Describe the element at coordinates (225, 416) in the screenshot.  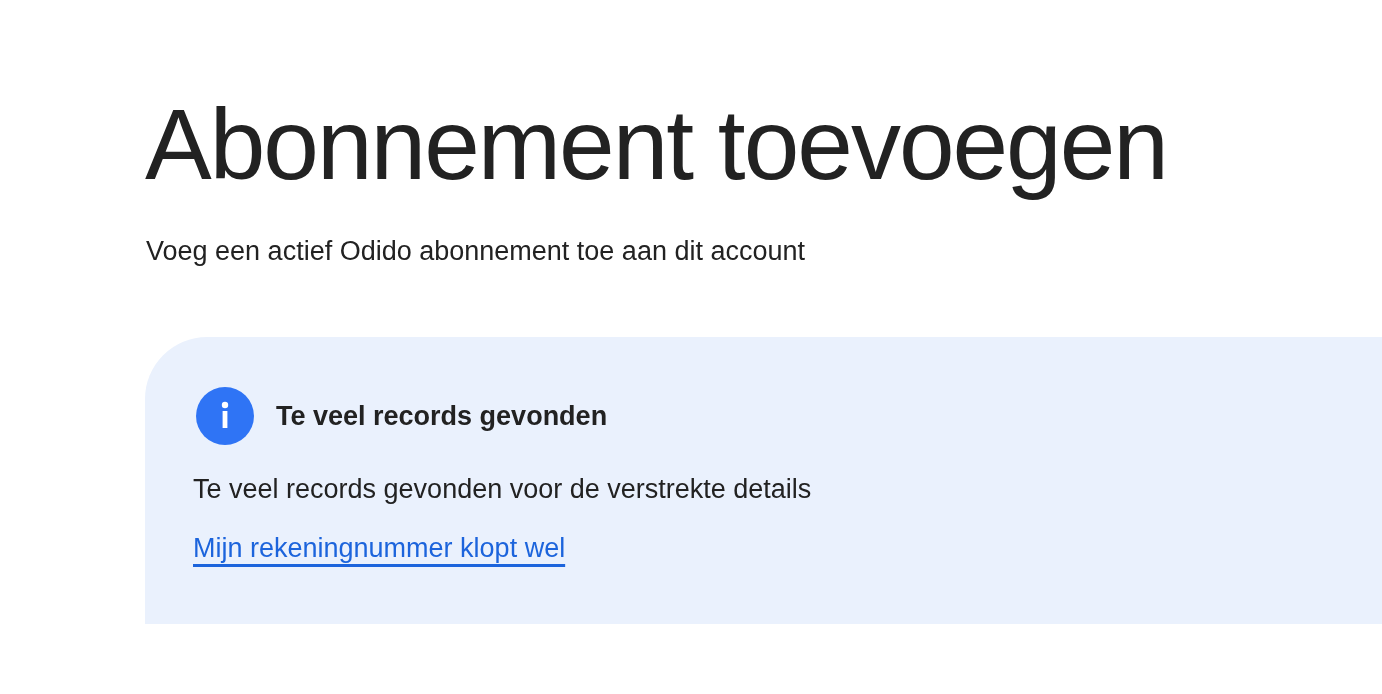
I see `info-icon` at that location.